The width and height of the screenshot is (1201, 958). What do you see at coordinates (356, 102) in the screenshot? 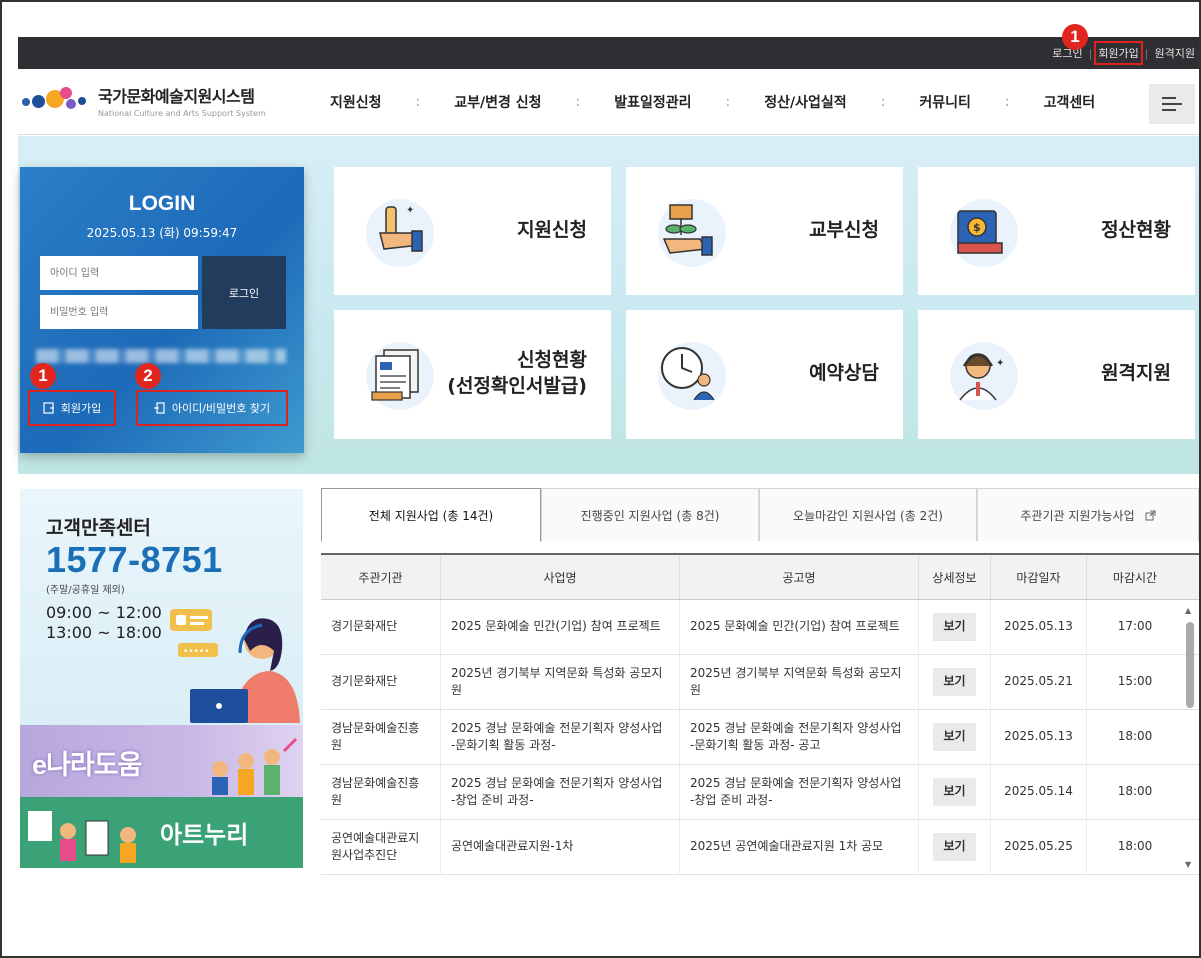
I see `nav-apply: 지원신청` at bounding box center [356, 102].